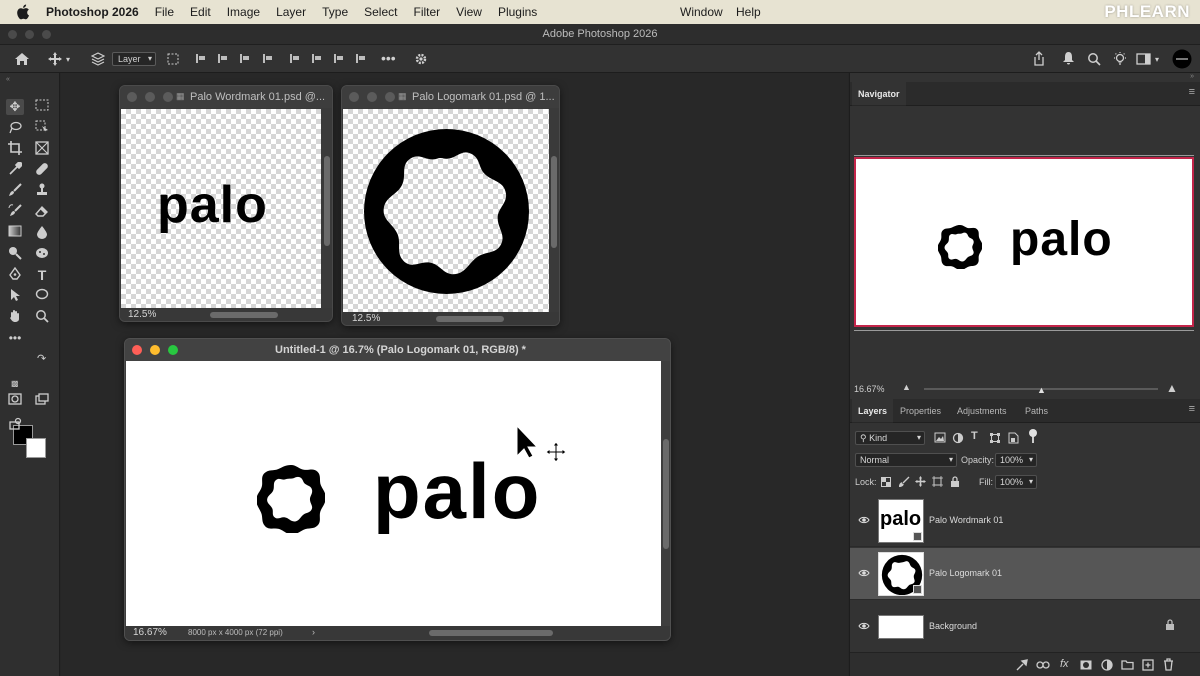  What do you see at coordinates (1041, 390) in the screenshot?
I see `zoom-slider-thumb: ▲` at bounding box center [1041, 390].